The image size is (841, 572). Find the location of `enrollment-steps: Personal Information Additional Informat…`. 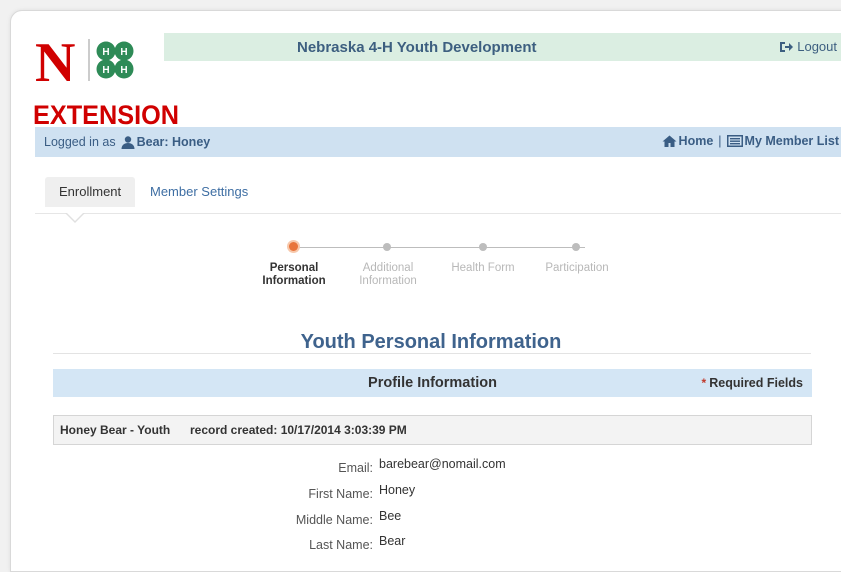

enrollment-steps: Personal Information Additional Informat… is located at coordinates (426, 272).